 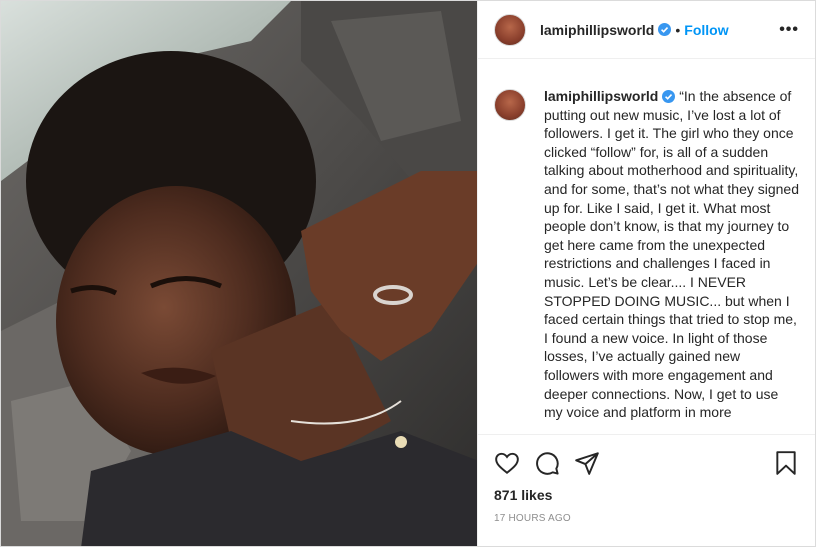 I want to click on heart-icon, so click(x=507, y=463).